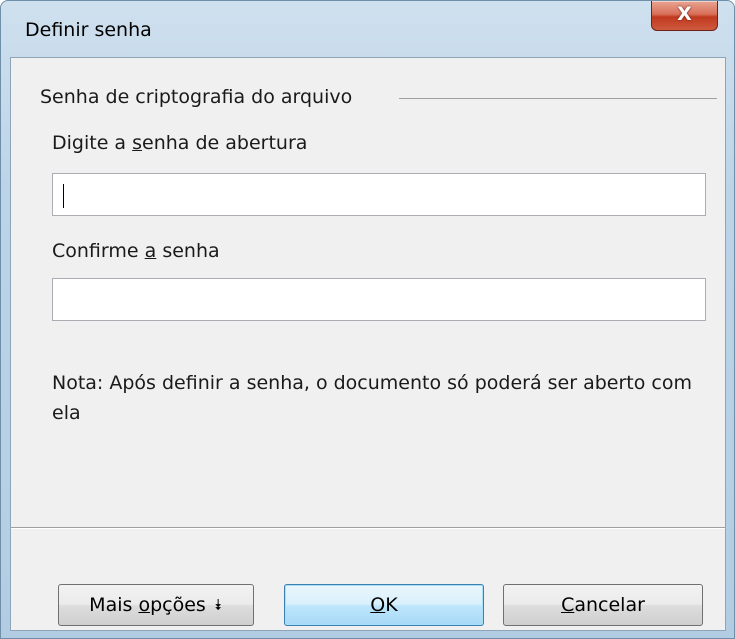 This screenshot has height=639, width=735. Describe the element at coordinates (367, 29) in the screenshot. I see `title-bar: Definir senha X` at that location.